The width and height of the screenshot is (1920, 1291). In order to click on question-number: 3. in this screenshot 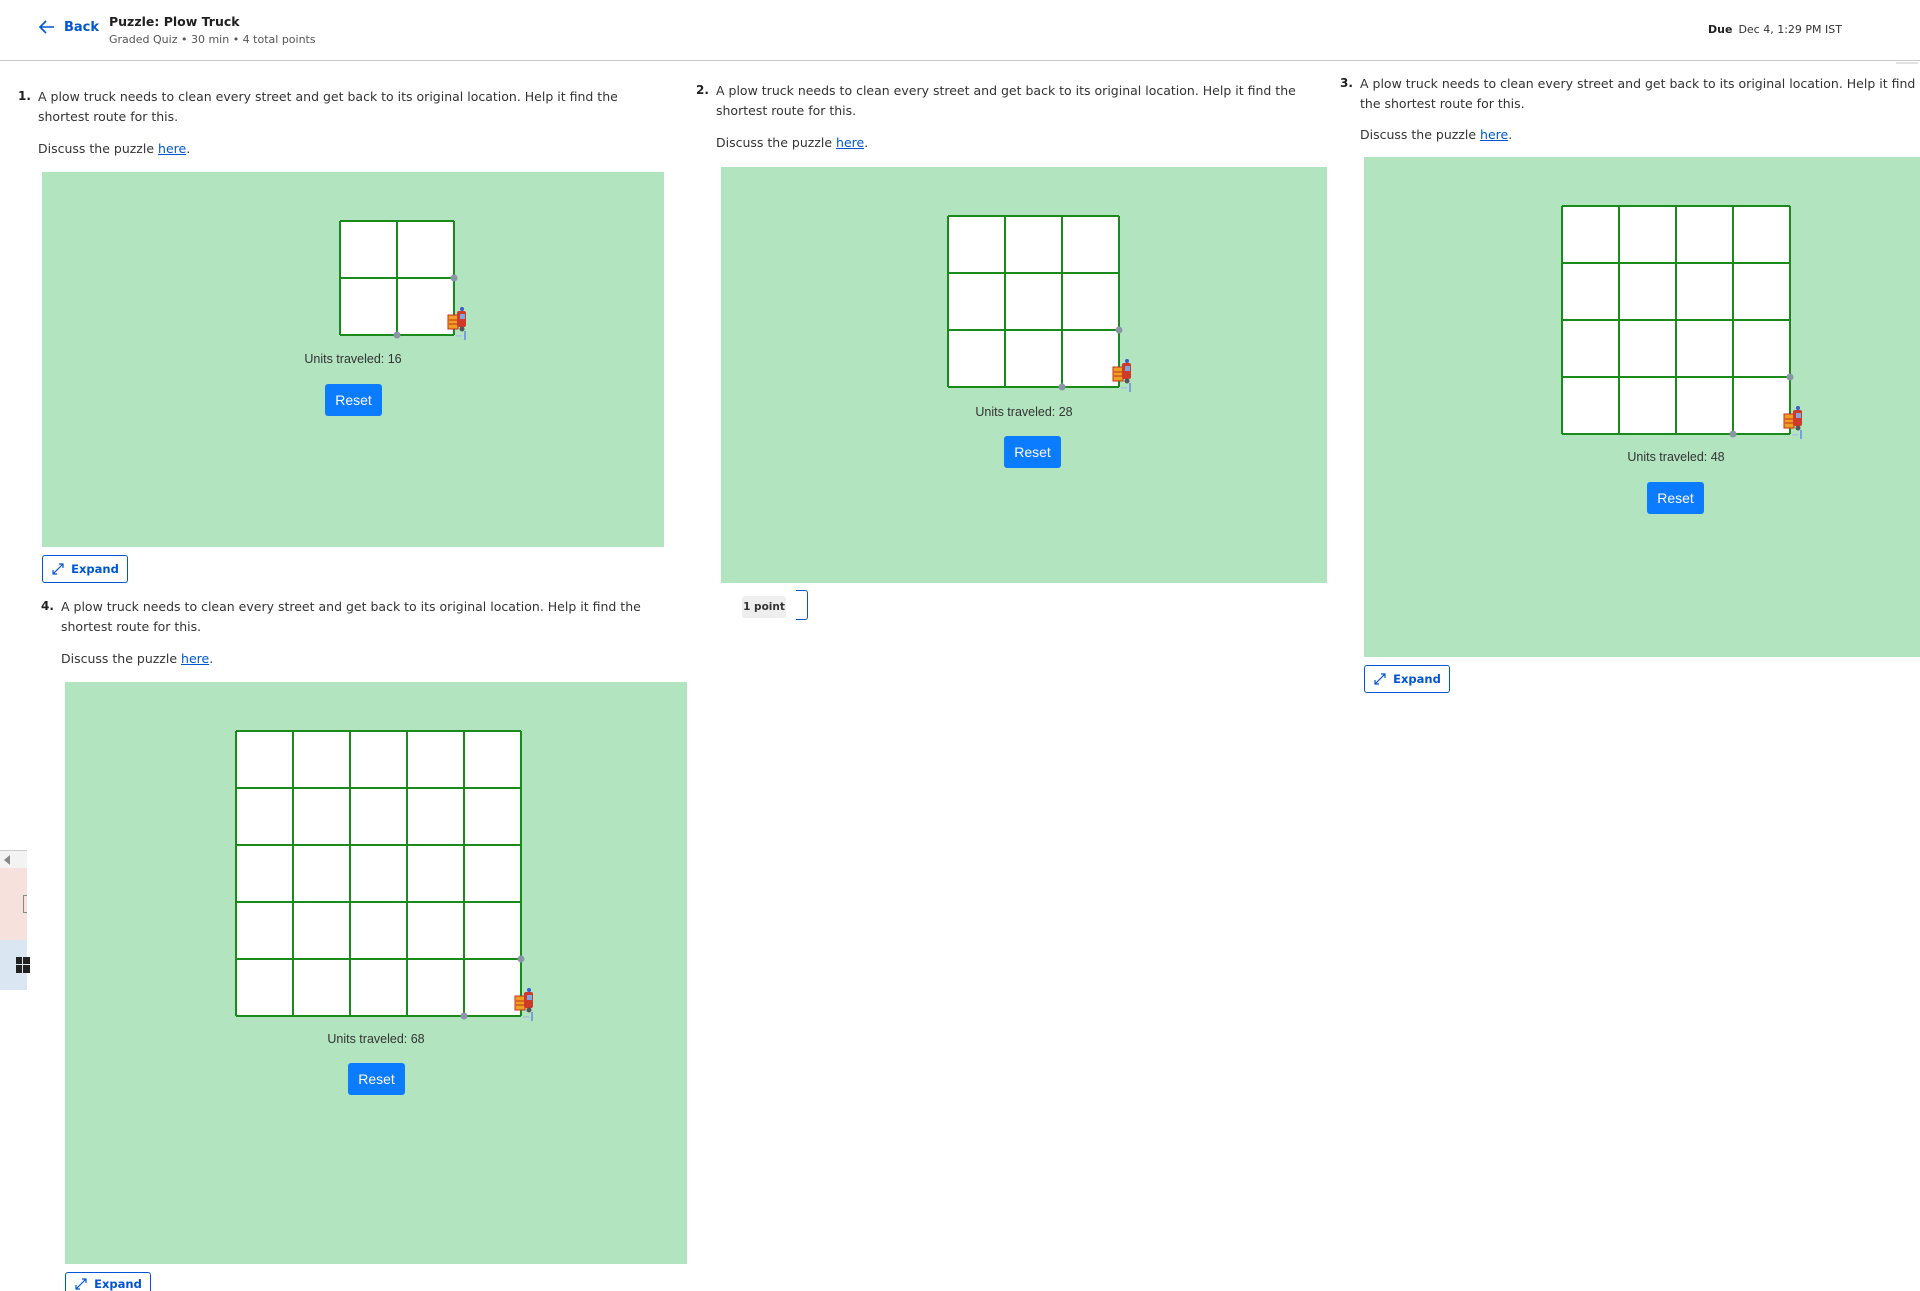, I will do `click(1346, 83)`.